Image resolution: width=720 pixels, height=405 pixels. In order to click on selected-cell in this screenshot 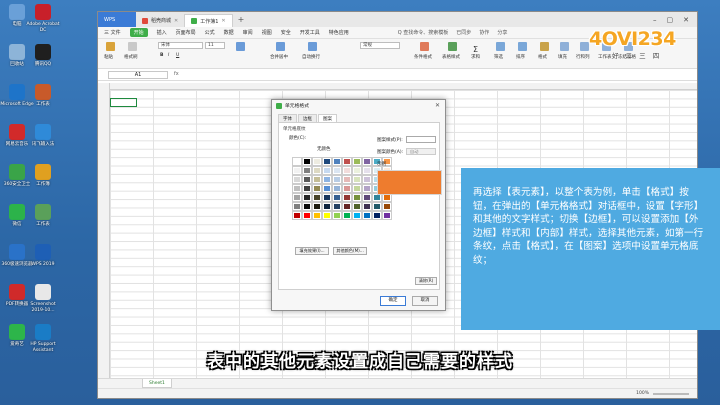, I will do `click(123, 102)`.